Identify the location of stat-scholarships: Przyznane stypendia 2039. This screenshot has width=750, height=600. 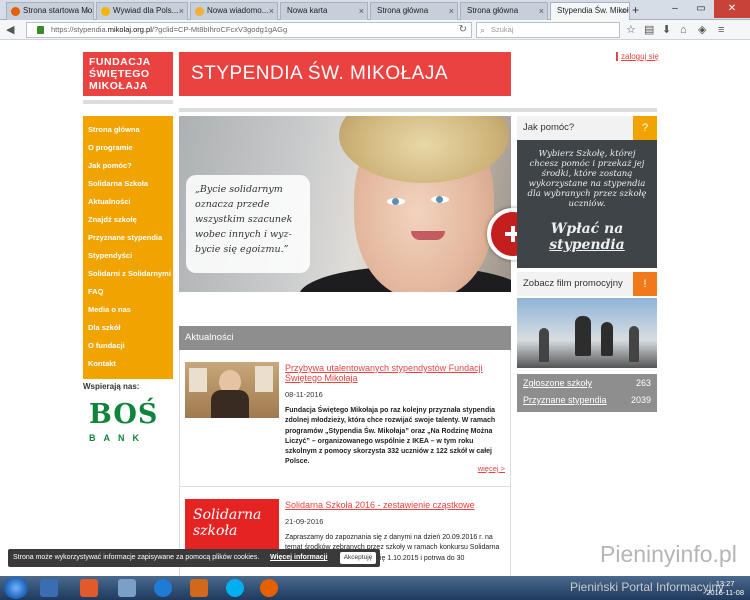
(587, 400).